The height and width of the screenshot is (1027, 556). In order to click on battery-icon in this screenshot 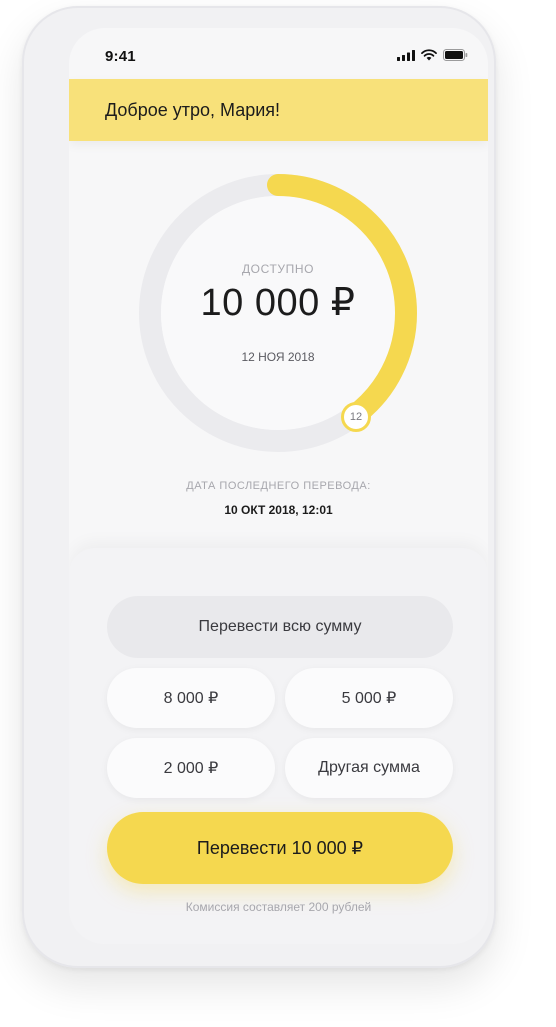, I will do `click(455, 55)`.